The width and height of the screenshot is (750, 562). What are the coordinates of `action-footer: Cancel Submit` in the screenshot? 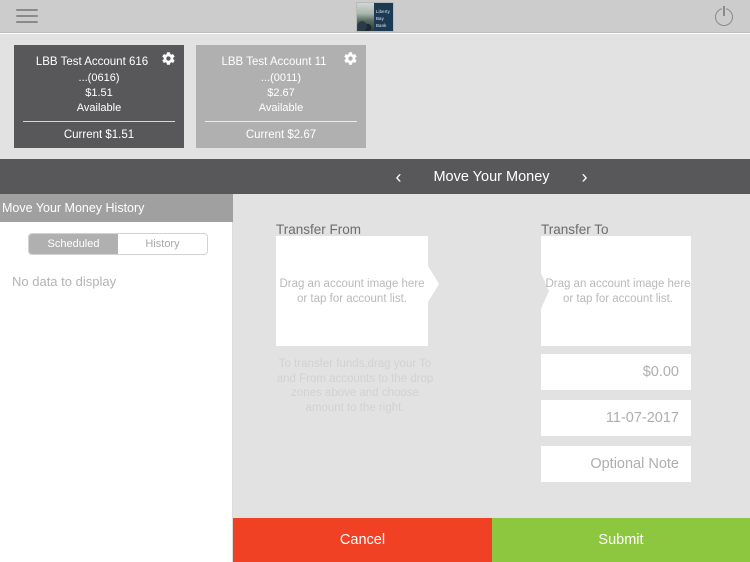 It's located at (491, 540).